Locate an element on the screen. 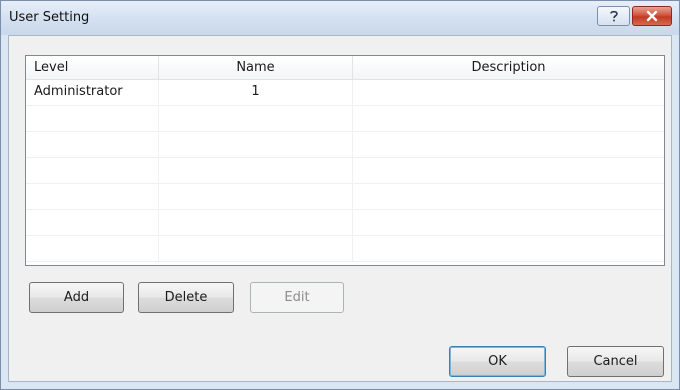 This screenshot has width=680, height=390. ok-button: OK is located at coordinates (497, 361).